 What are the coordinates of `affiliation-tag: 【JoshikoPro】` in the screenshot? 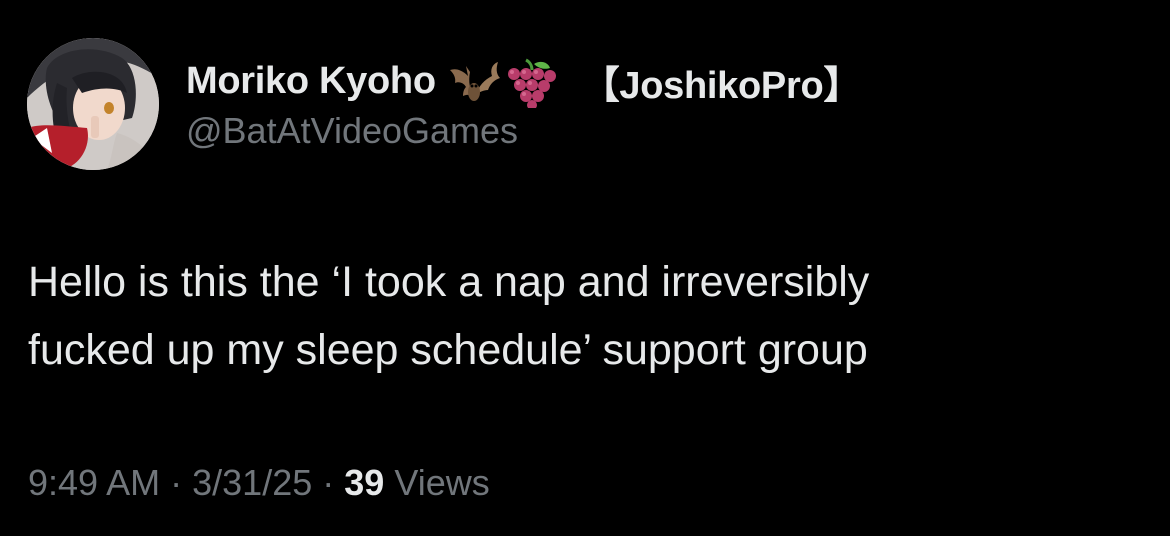 It's located at (721, 86).